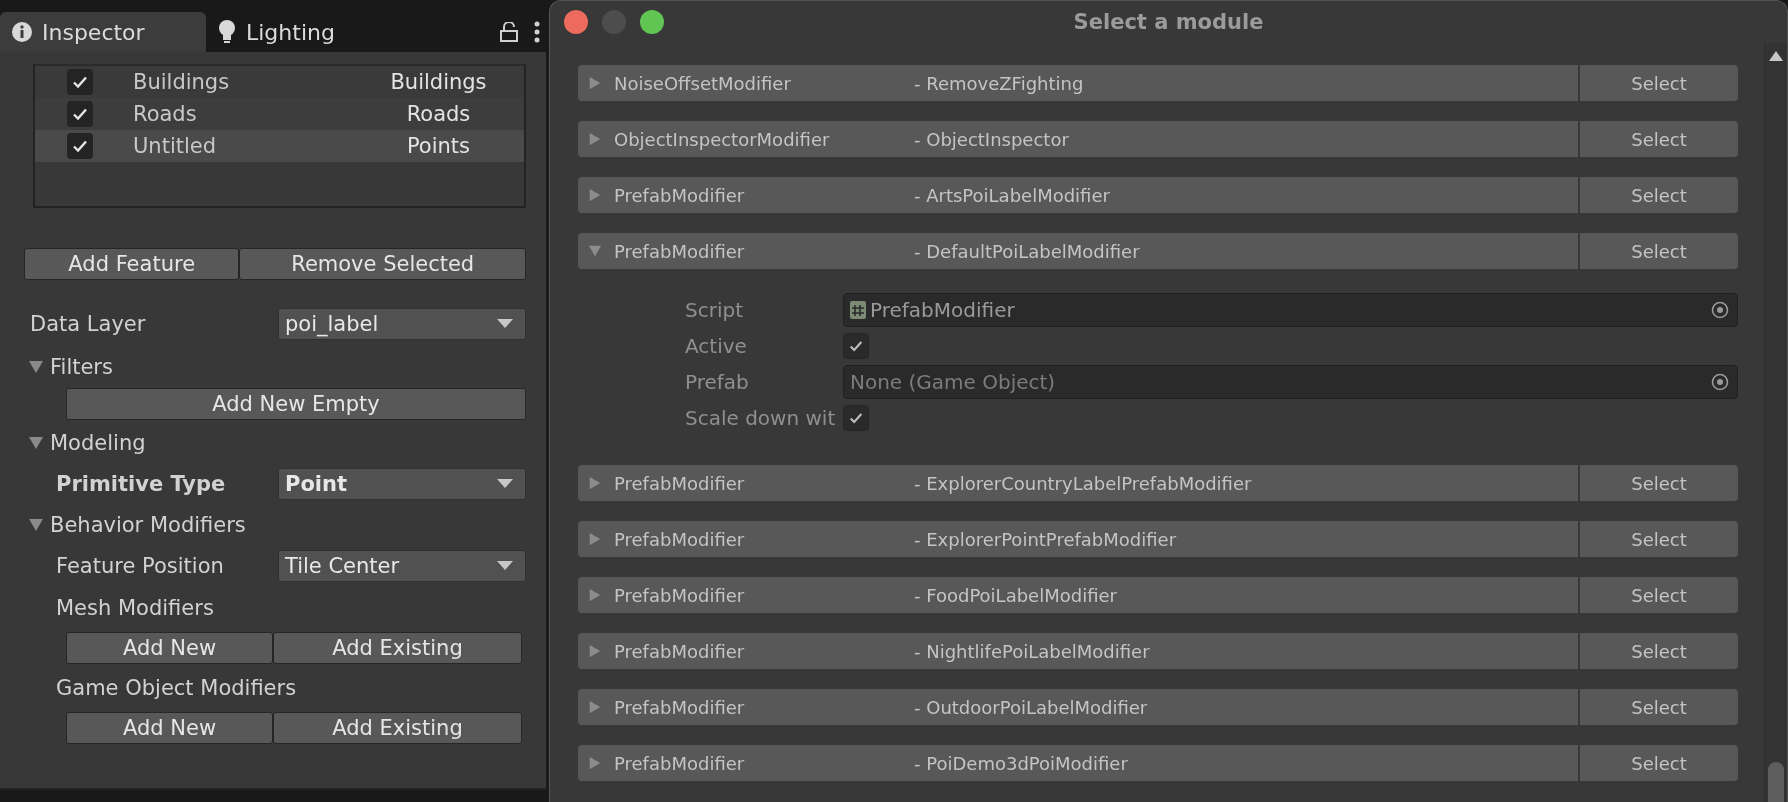 This screenshot has width=1788, height=802. I want to click on field-value: PrefabModifier, so click(943, 310).